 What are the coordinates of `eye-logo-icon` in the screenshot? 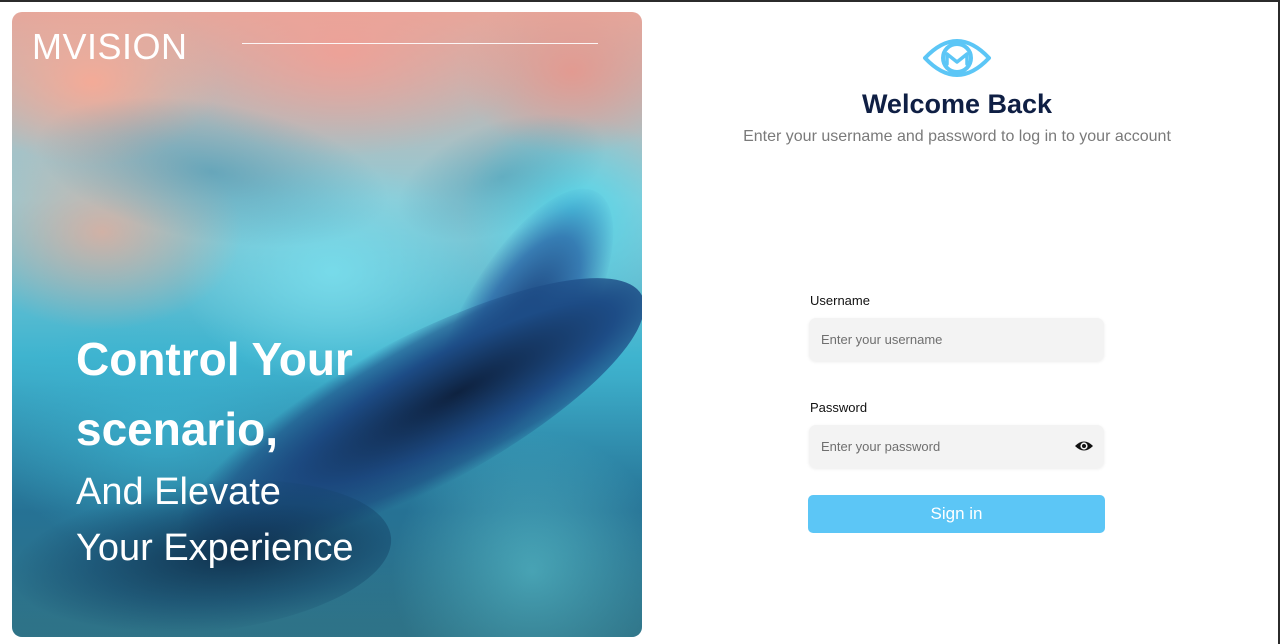 It's located at (957, 58).